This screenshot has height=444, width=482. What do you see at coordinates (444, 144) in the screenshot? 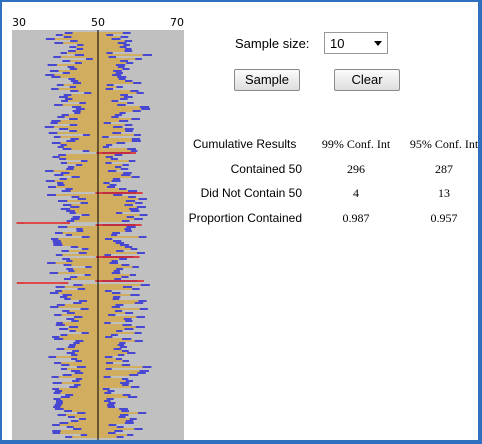
I see `col-95-header: 95% Conf. Int` at bounding box center [444, 144].